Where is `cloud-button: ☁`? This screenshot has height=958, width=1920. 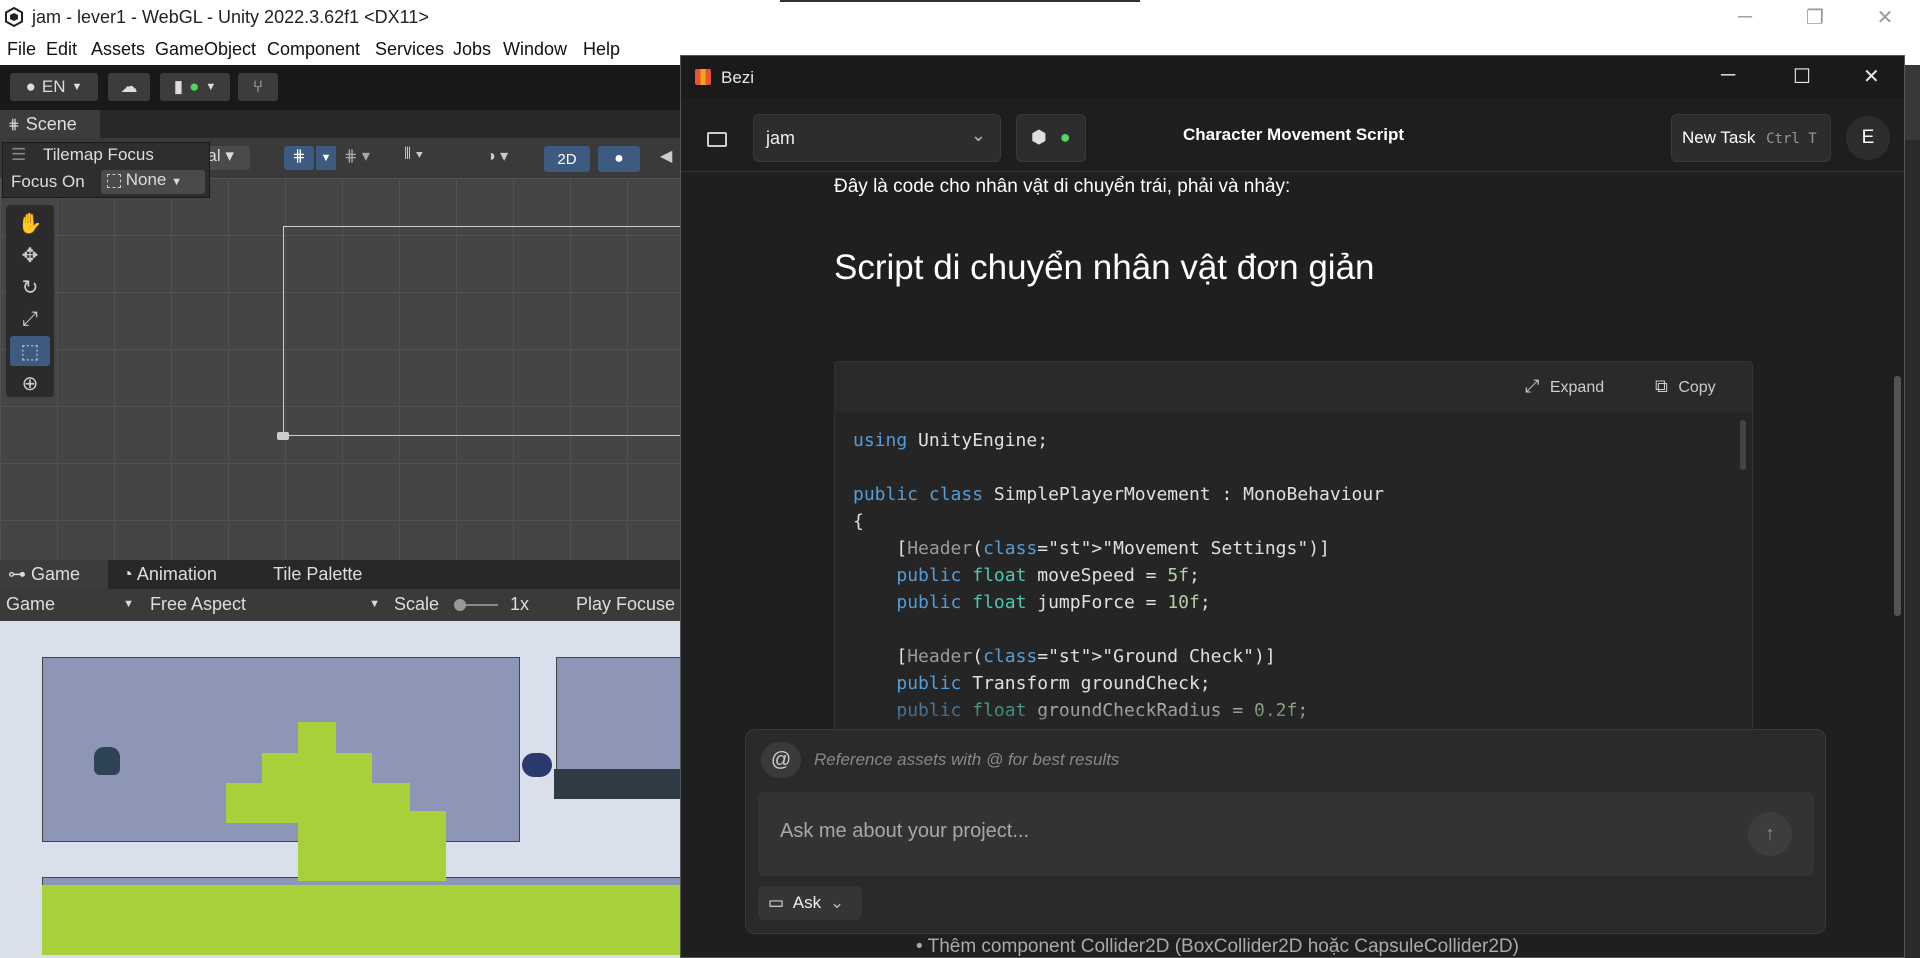
cloud-button: ☁ is located at coordinates (129, 87).